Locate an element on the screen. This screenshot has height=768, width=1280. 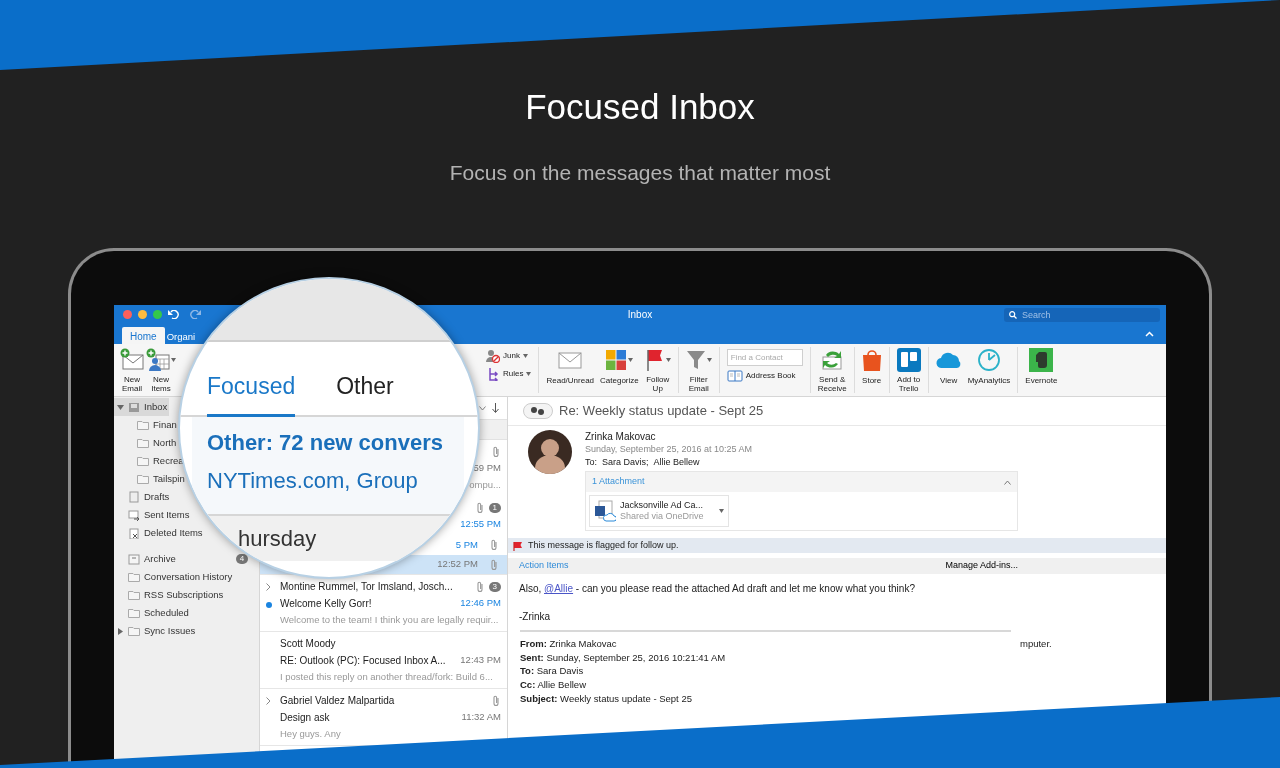
folder-item: Recrea is located at coordinates (150, 461).